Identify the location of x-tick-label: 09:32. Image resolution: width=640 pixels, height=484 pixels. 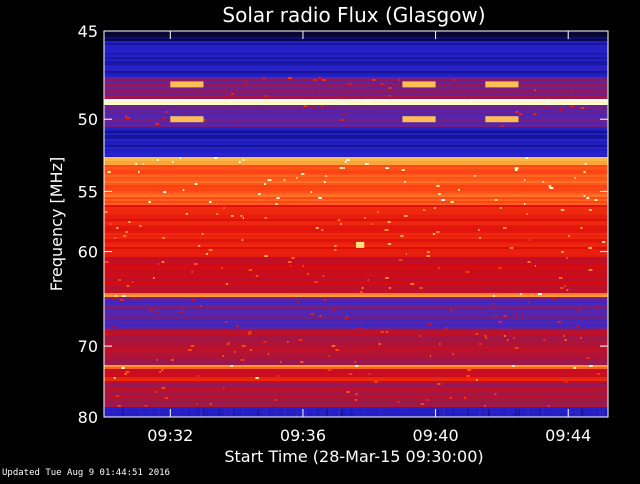
(170, 435).